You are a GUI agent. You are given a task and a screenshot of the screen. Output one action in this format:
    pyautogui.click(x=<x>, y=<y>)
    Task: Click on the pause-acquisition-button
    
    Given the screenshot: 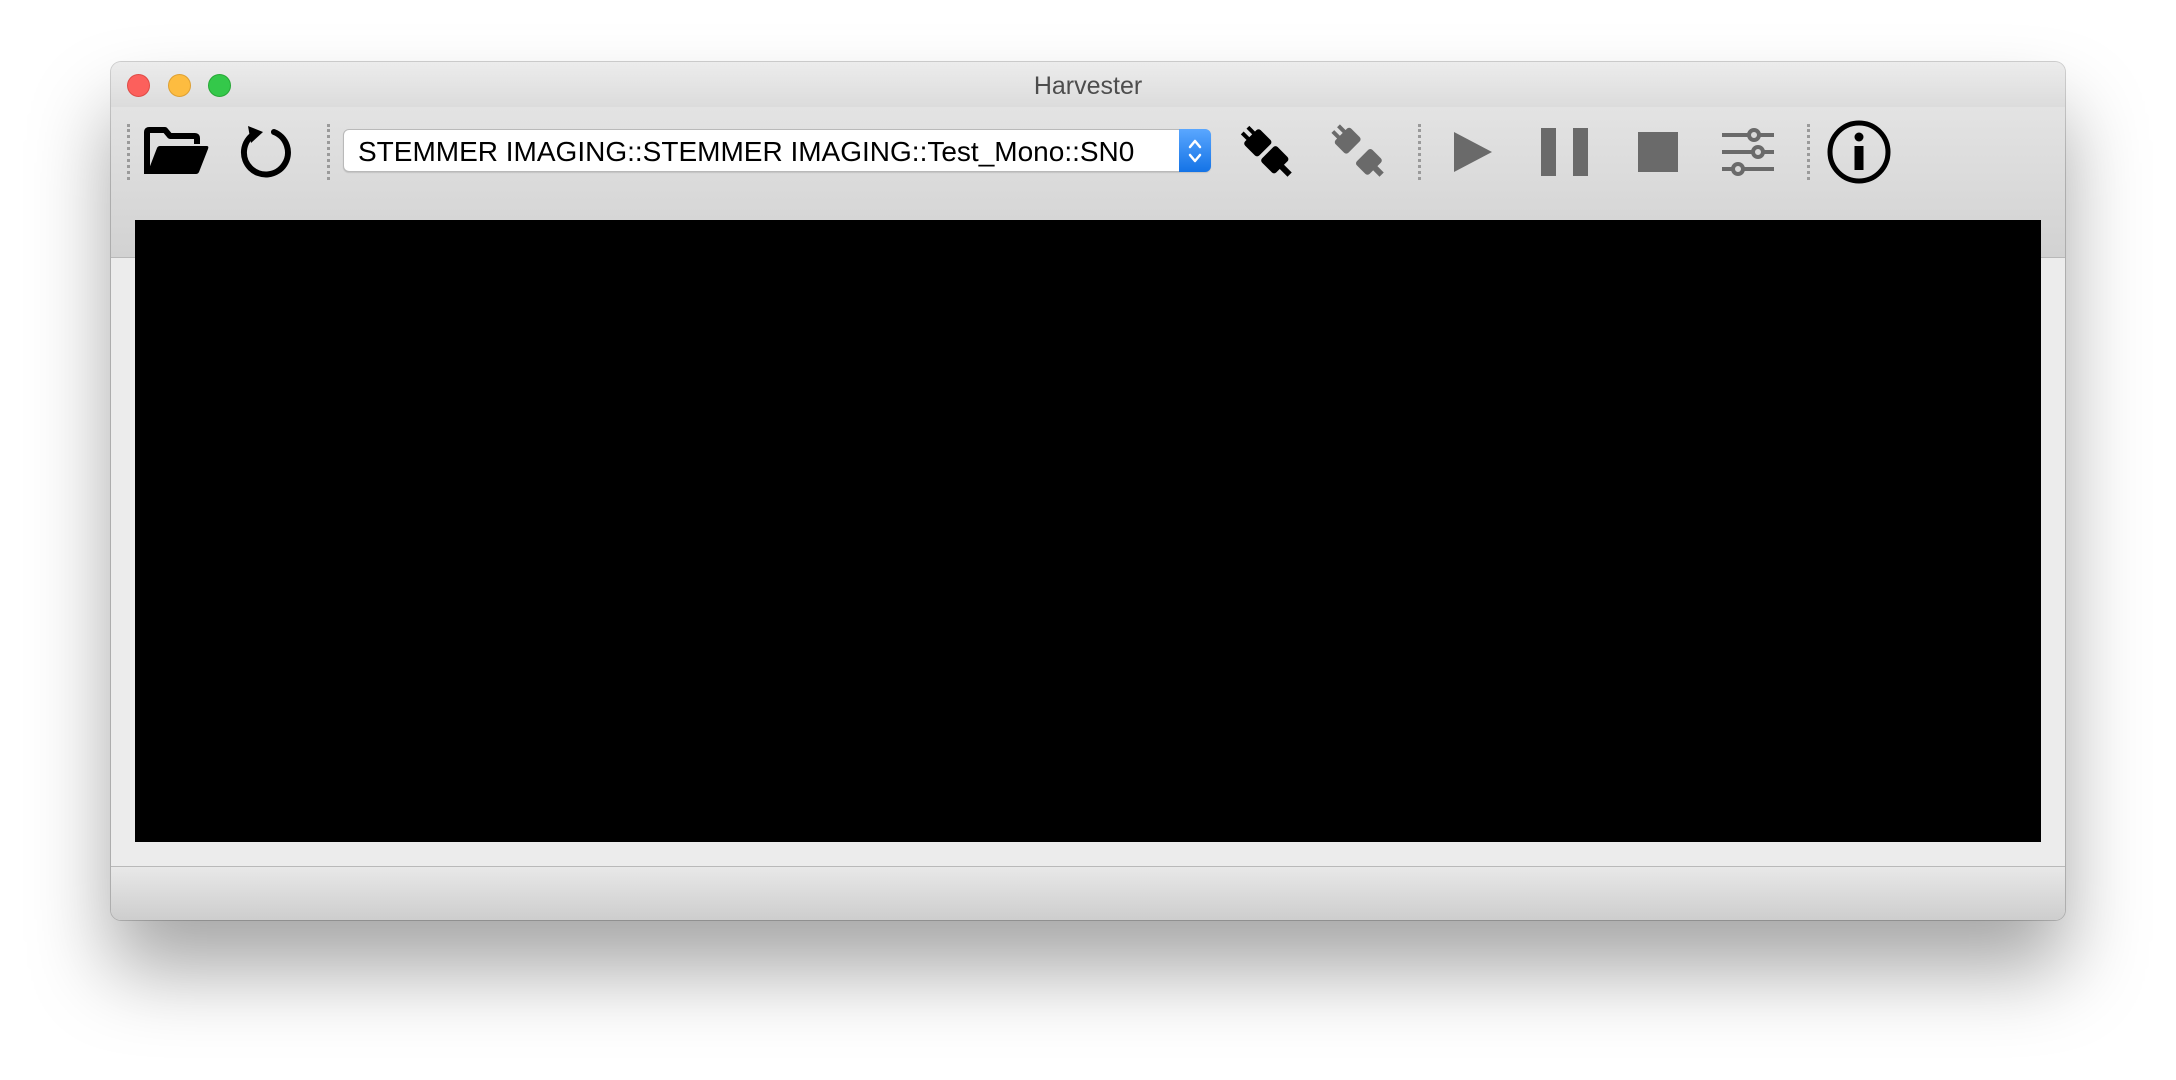 What is the action you would take?
    pyautogui.click(x=1565, y=152)
    